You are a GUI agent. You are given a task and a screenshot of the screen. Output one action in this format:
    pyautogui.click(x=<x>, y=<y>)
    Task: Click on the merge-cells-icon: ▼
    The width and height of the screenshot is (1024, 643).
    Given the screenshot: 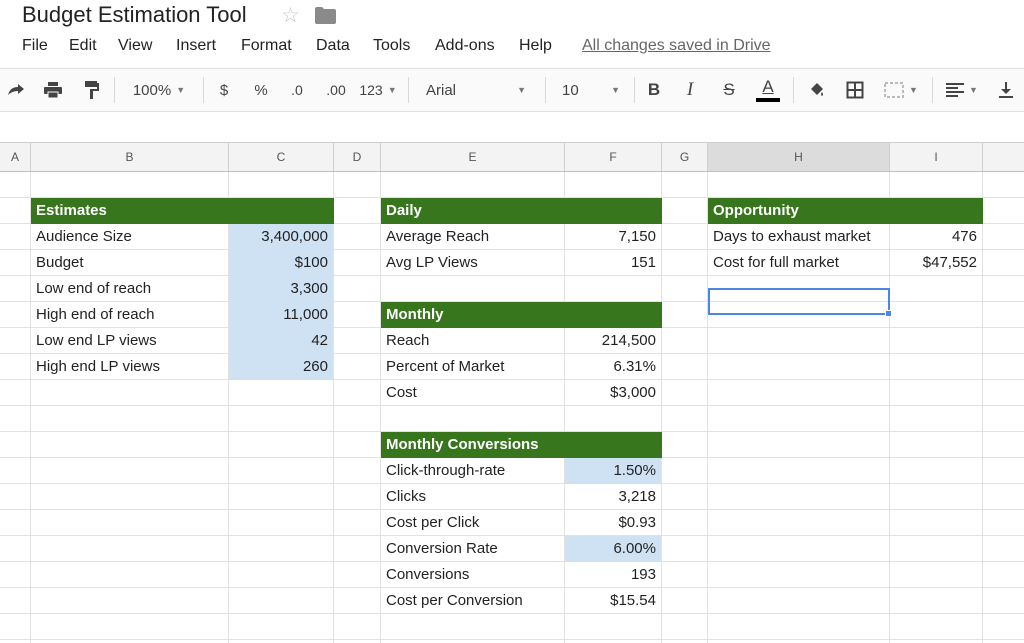 What is the action you would take?
    pyautogui.click(x=901, y=90)
    